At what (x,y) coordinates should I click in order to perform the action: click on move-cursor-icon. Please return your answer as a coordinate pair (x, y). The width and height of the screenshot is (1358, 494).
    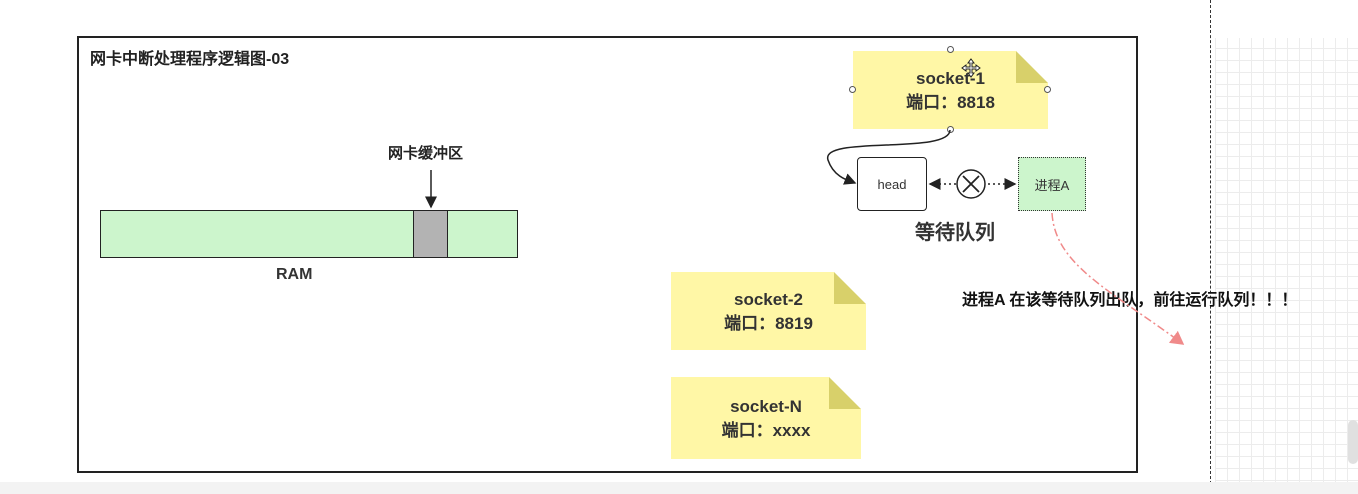
    Looking at the image, I should click on (971, 68).